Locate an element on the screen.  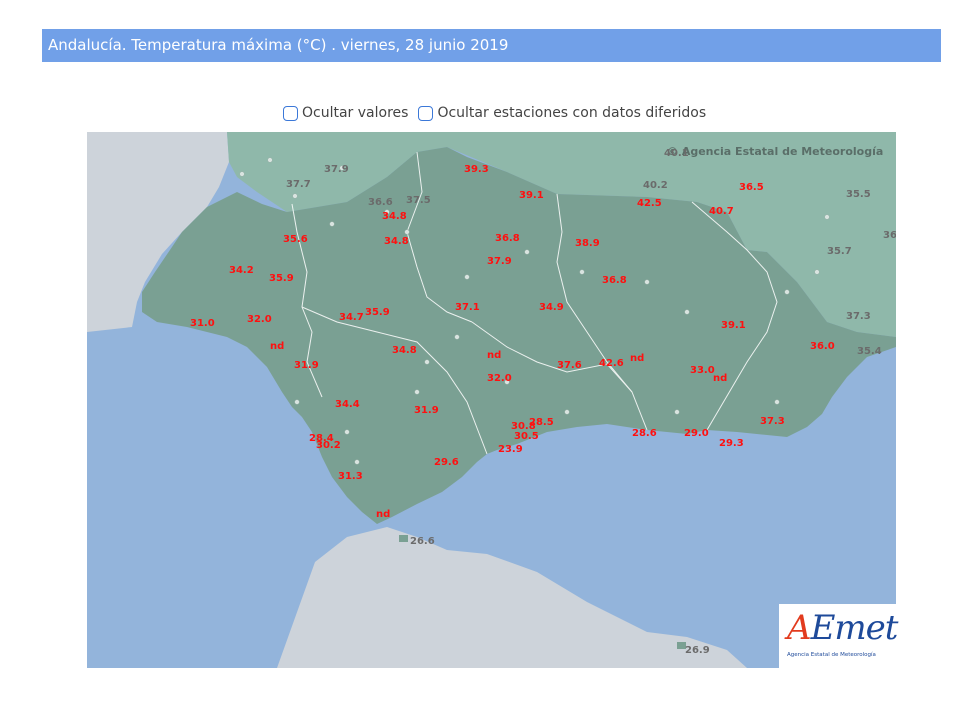
station-value: 29.3 is located at coordinates (731, 443).